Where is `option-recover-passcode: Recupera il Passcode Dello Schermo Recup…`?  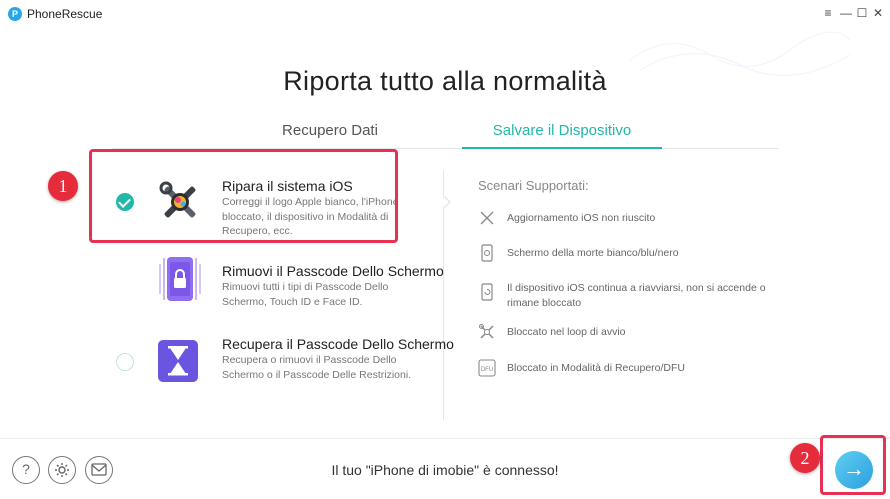
option-recover-passcode: Recupera il Passcode Dello Schermo Recup… is located at coordinates (277, 367).